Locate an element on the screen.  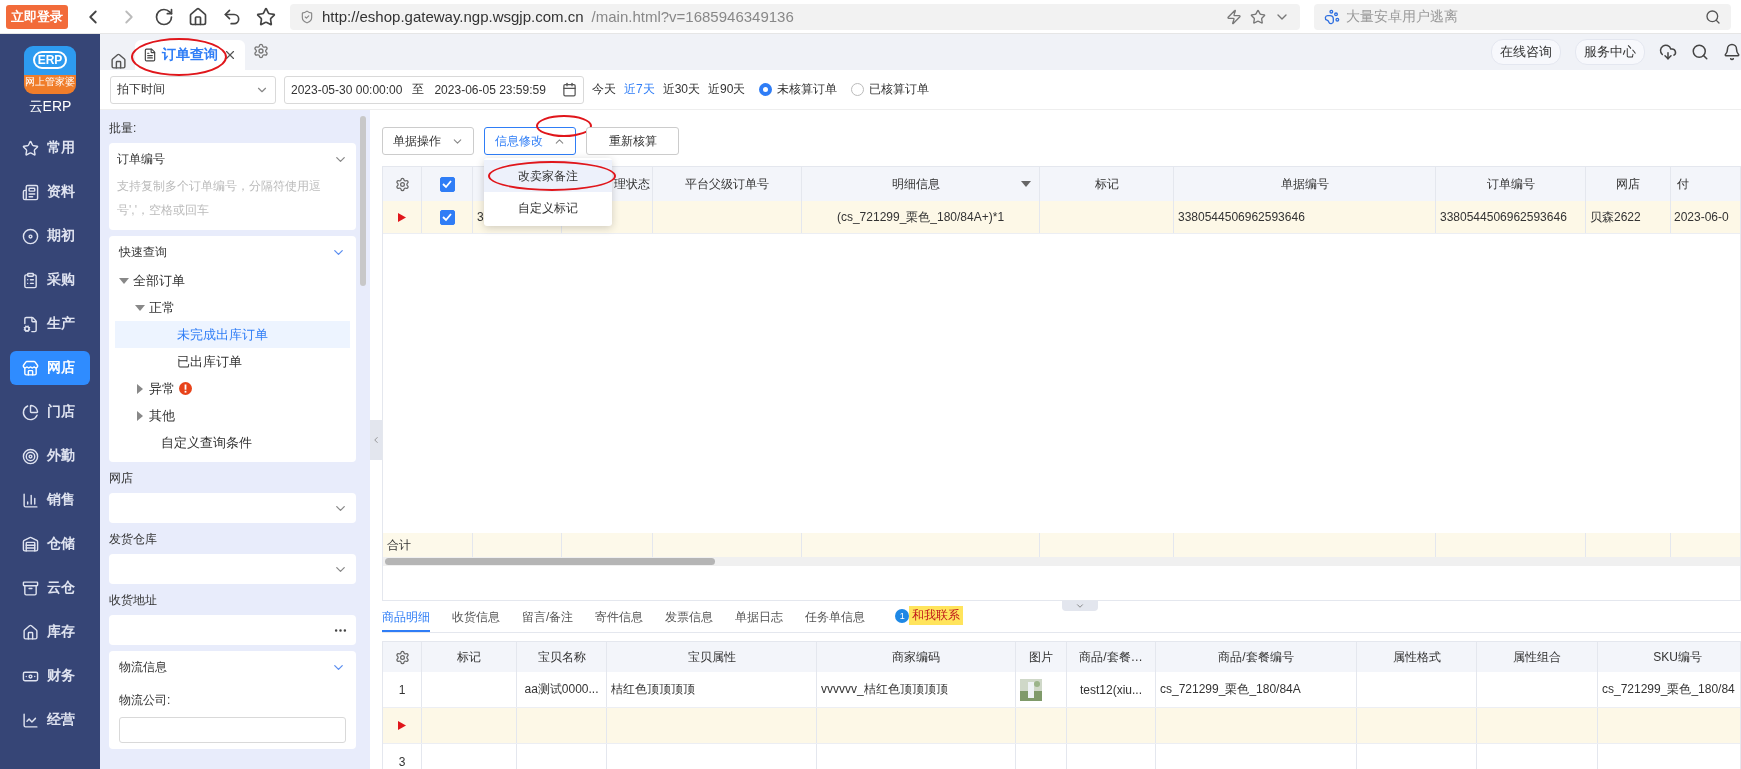
tree-item: 正常 is located at coordinates (232, 307).